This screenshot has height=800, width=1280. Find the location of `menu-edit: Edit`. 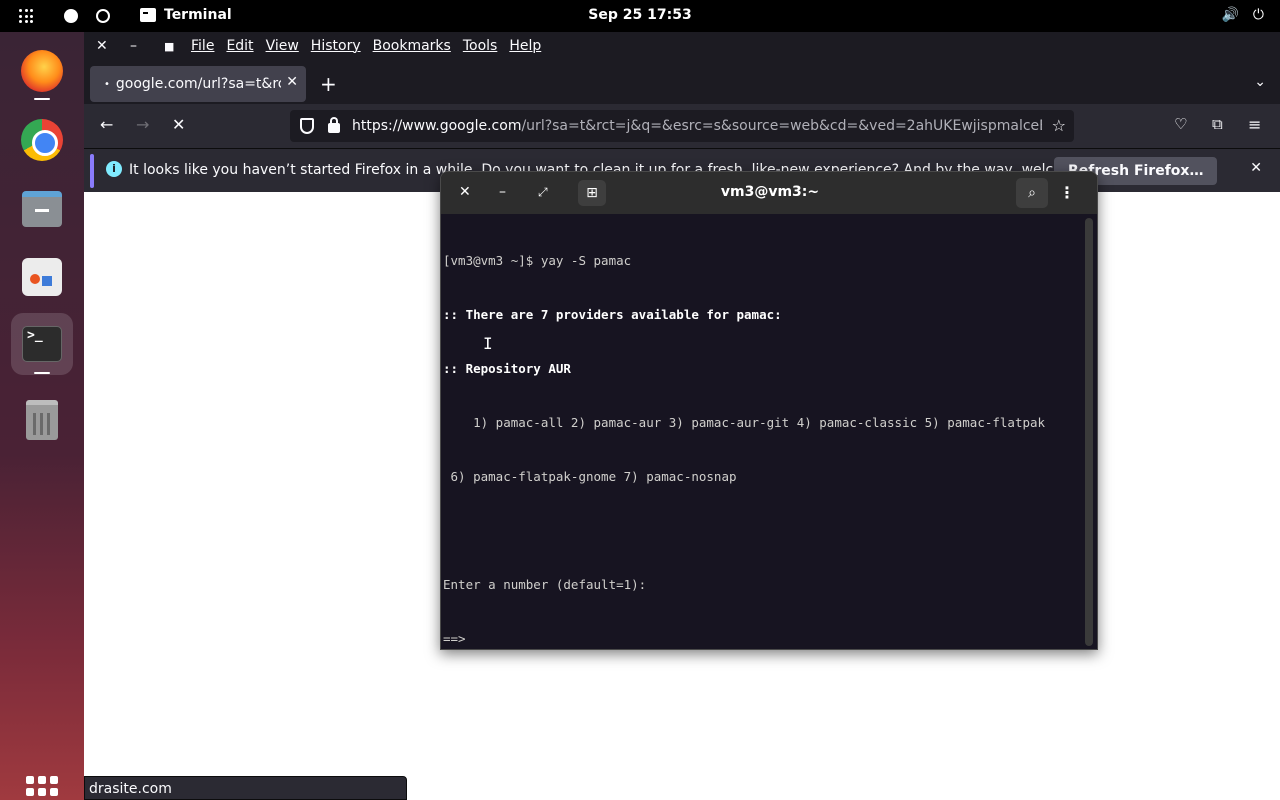

menu-edit: Edit is located at coordinates (239, 46).